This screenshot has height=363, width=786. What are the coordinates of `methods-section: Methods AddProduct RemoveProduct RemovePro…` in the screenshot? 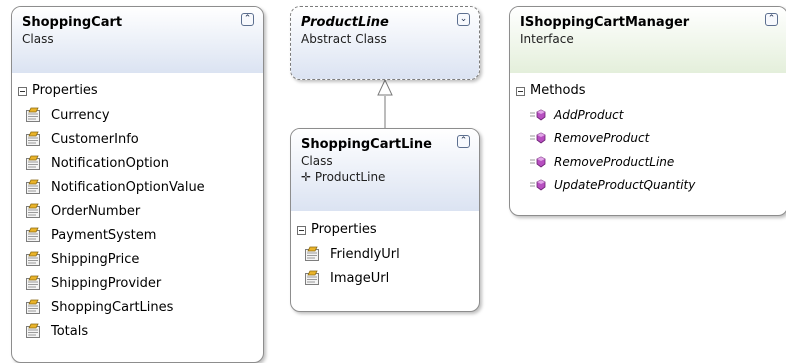 It's located at (648, 135).